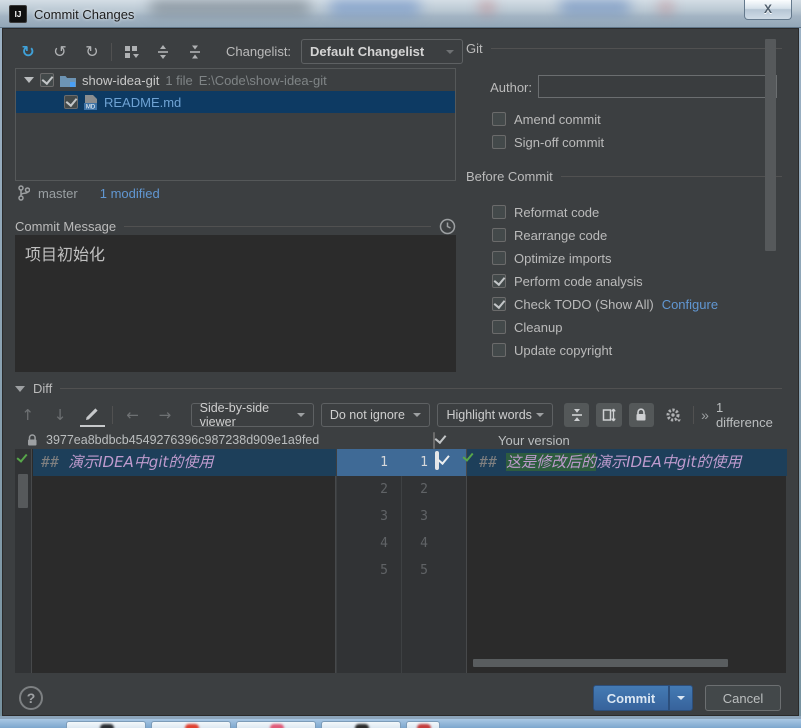 The height and width of the screenshot is (728, 801). I want to click on prev-difference-button: ↑, so click(27, 415).